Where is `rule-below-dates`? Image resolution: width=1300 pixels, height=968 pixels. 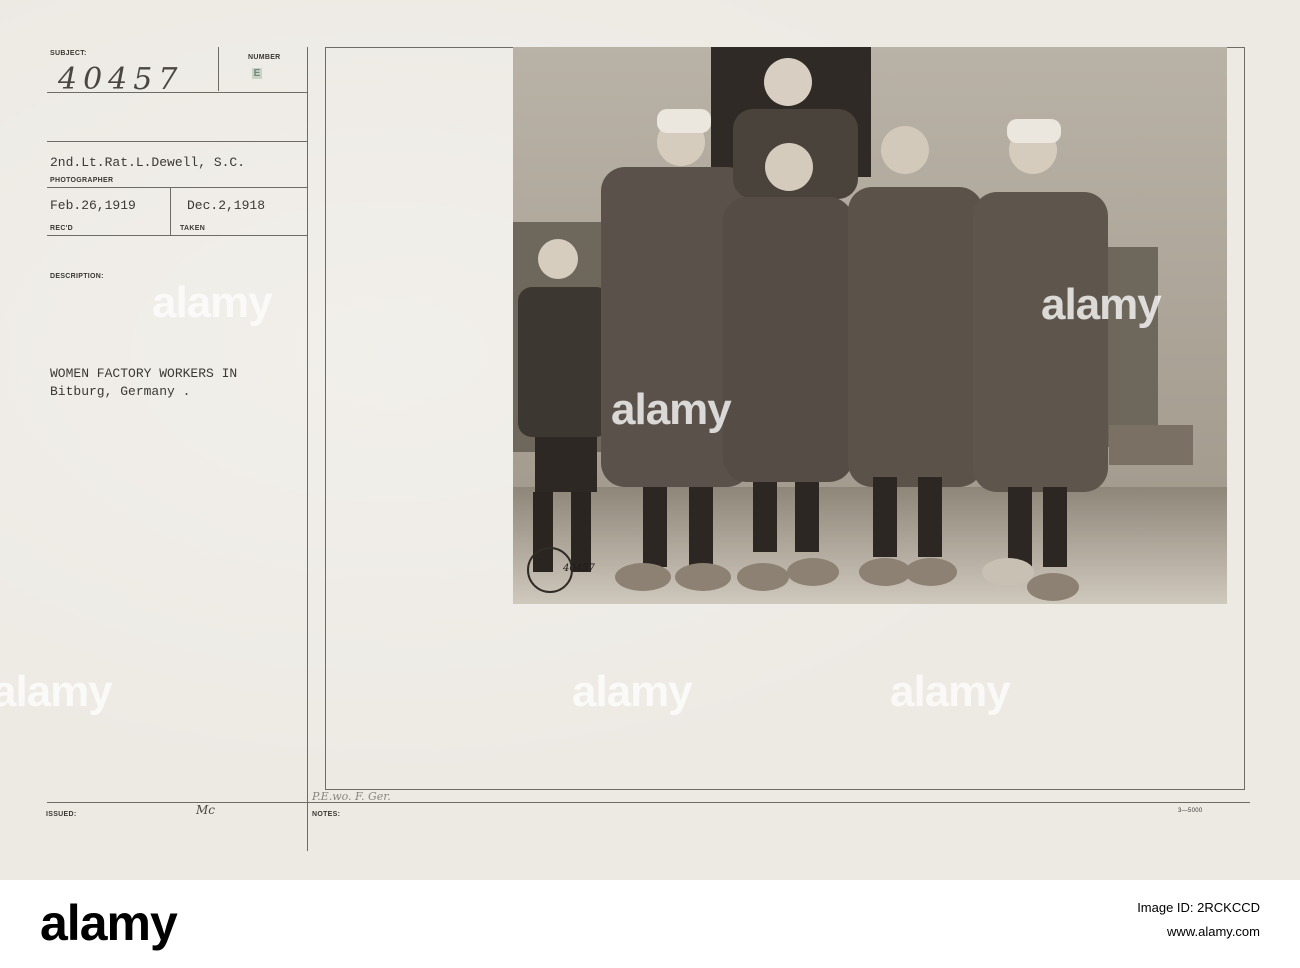 rule-below-dates is located at coordinates (177, 235).